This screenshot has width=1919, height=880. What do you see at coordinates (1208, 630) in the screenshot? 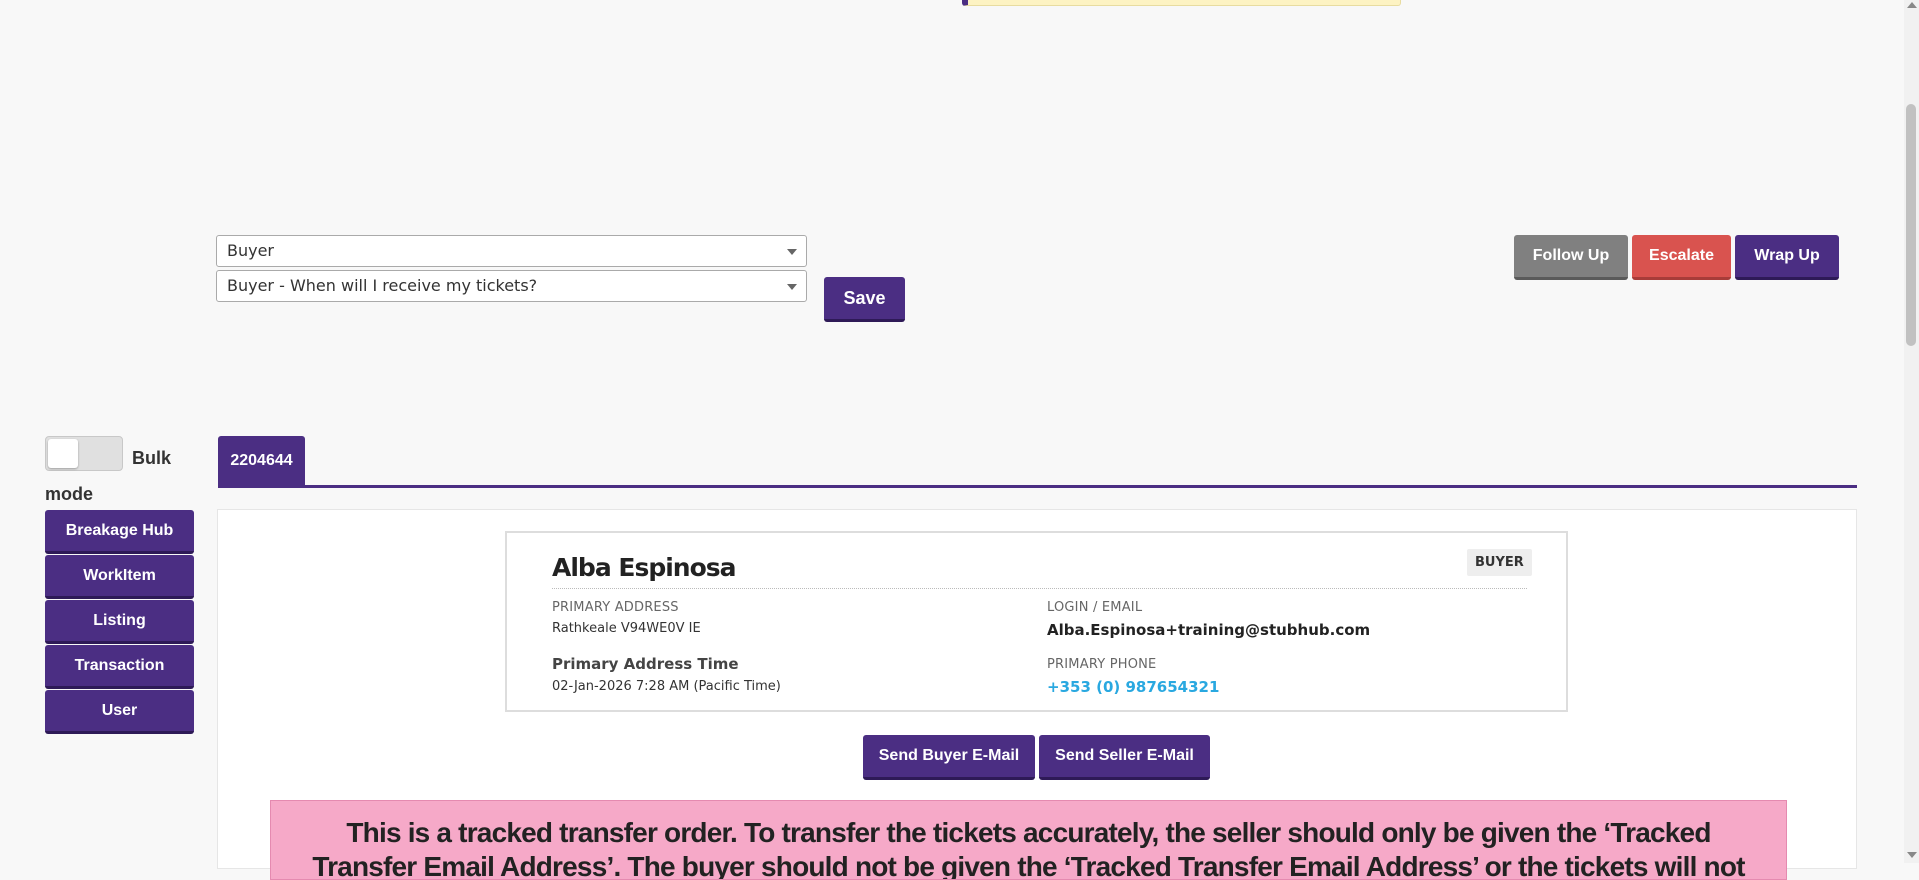
I see `login-email: Alba.Espinosa+training@stubhub.com` at bounding box center [1208, 630].